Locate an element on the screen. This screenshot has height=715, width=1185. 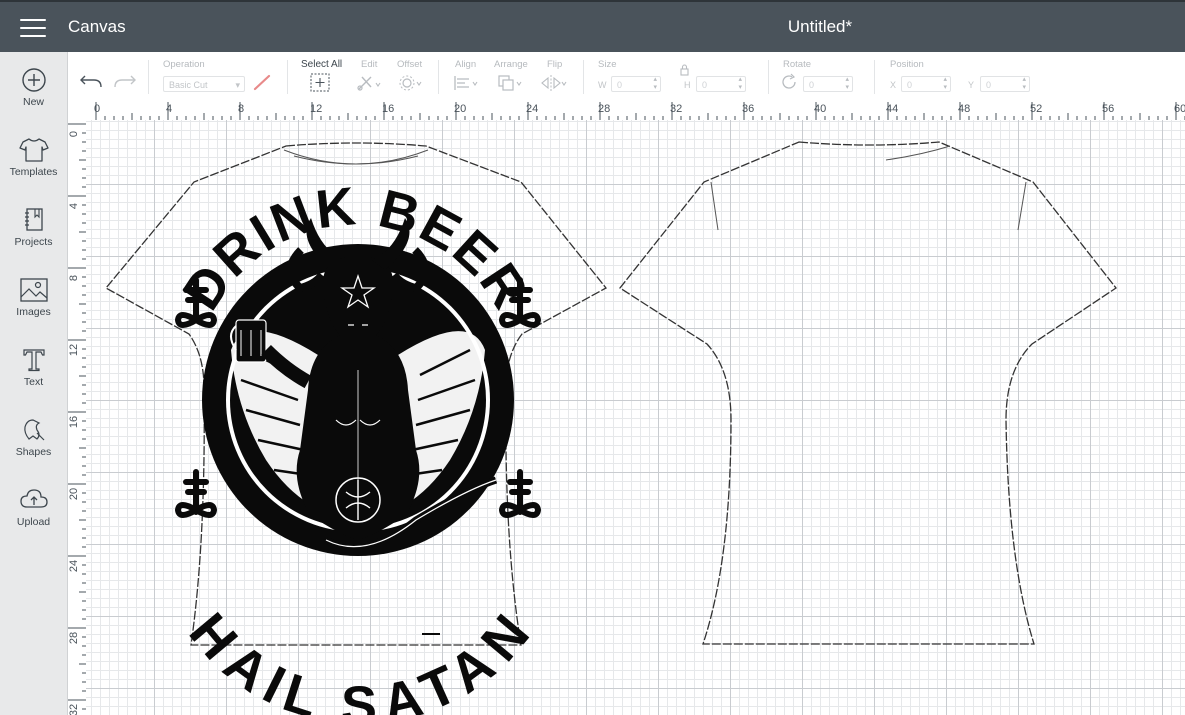
ruler-label: 60 is located at coordinates (1179, 109).